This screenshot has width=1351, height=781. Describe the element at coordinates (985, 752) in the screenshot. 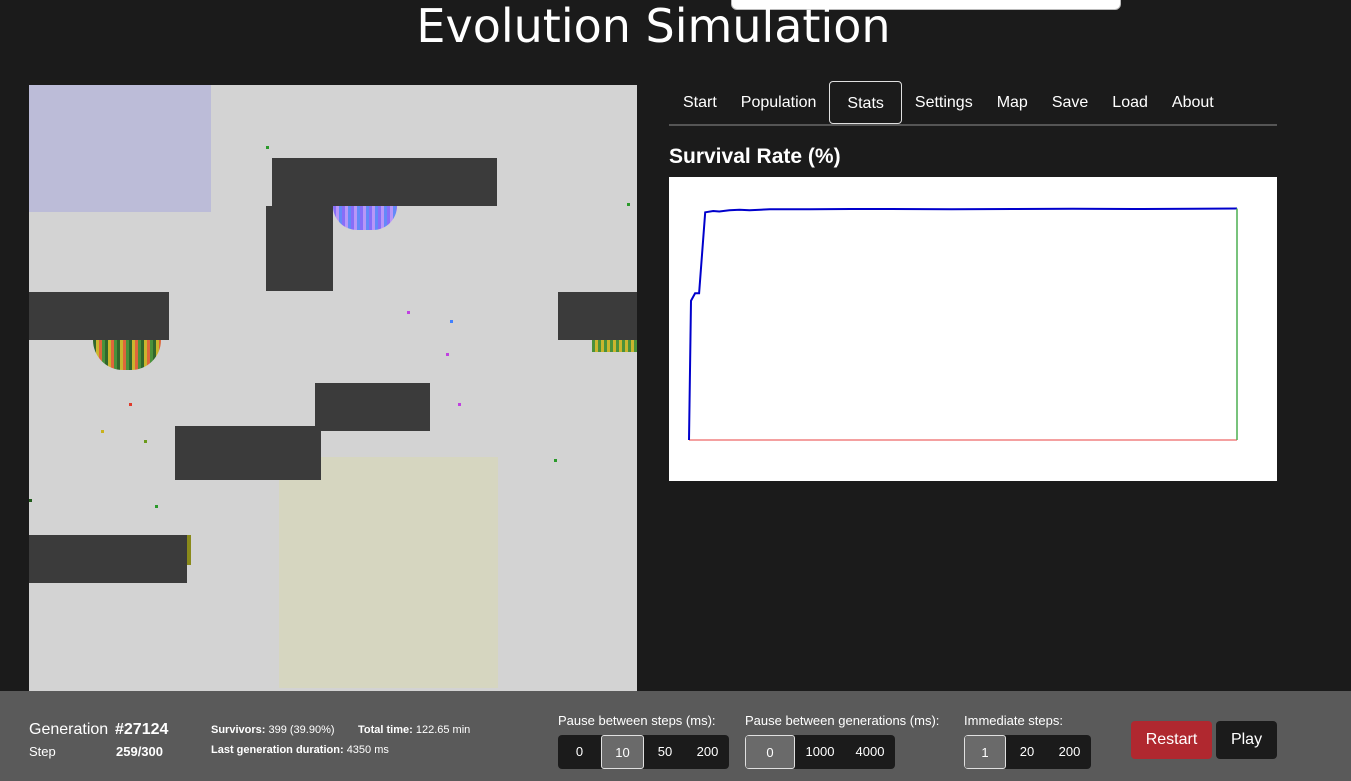

I see `immediate-steps-option: 1` at that location.